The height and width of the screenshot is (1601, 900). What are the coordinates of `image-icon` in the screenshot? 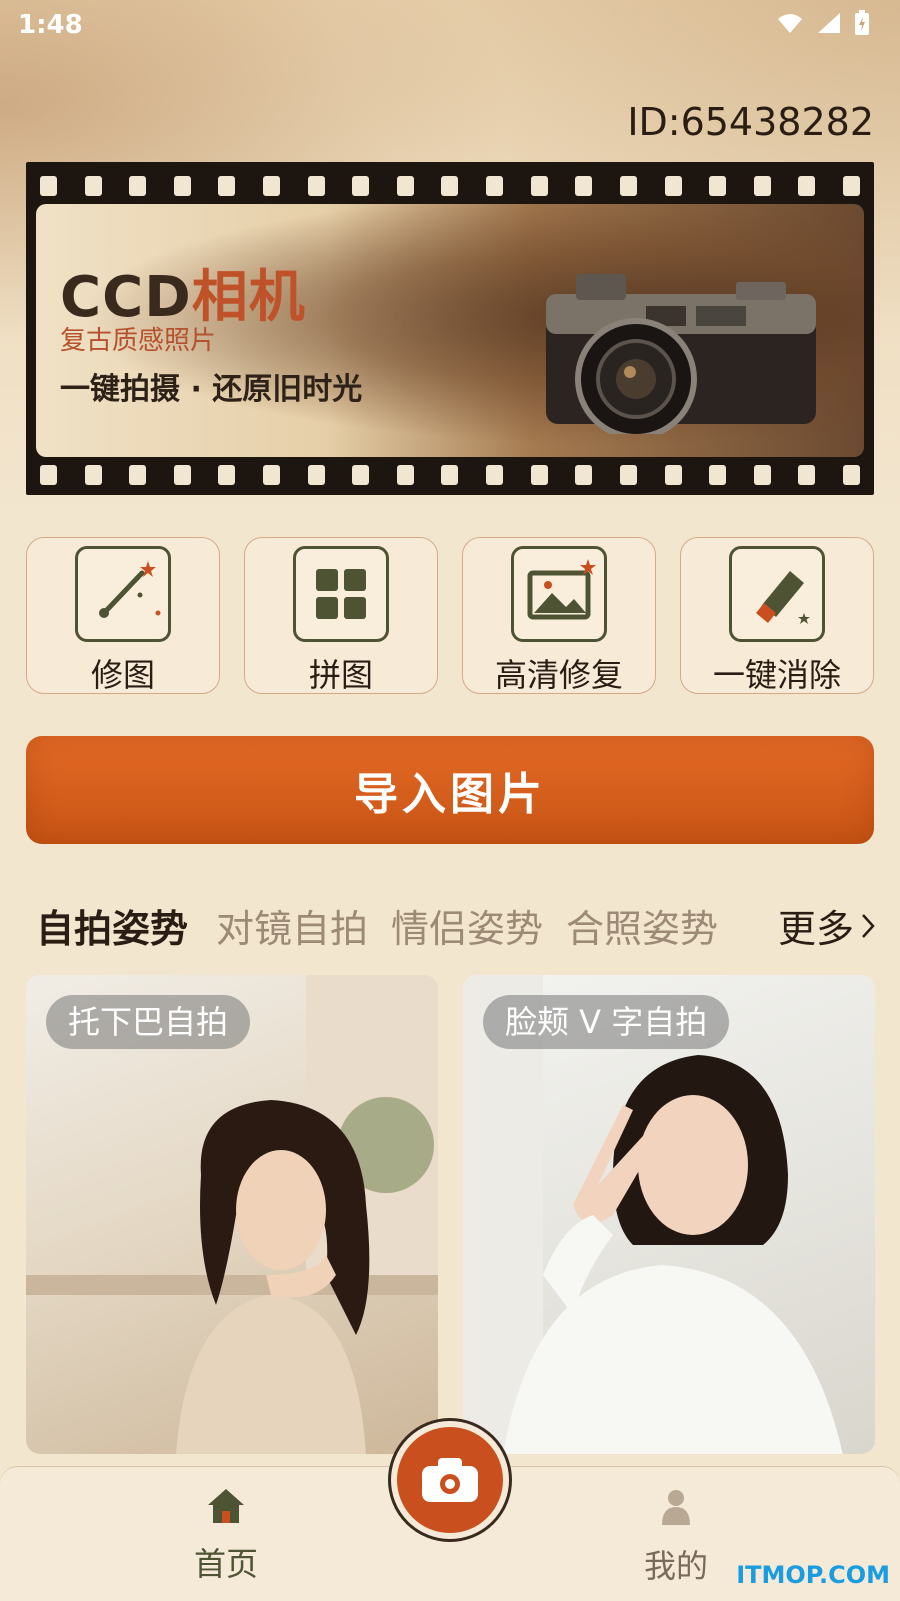 It's located at (559, 594).